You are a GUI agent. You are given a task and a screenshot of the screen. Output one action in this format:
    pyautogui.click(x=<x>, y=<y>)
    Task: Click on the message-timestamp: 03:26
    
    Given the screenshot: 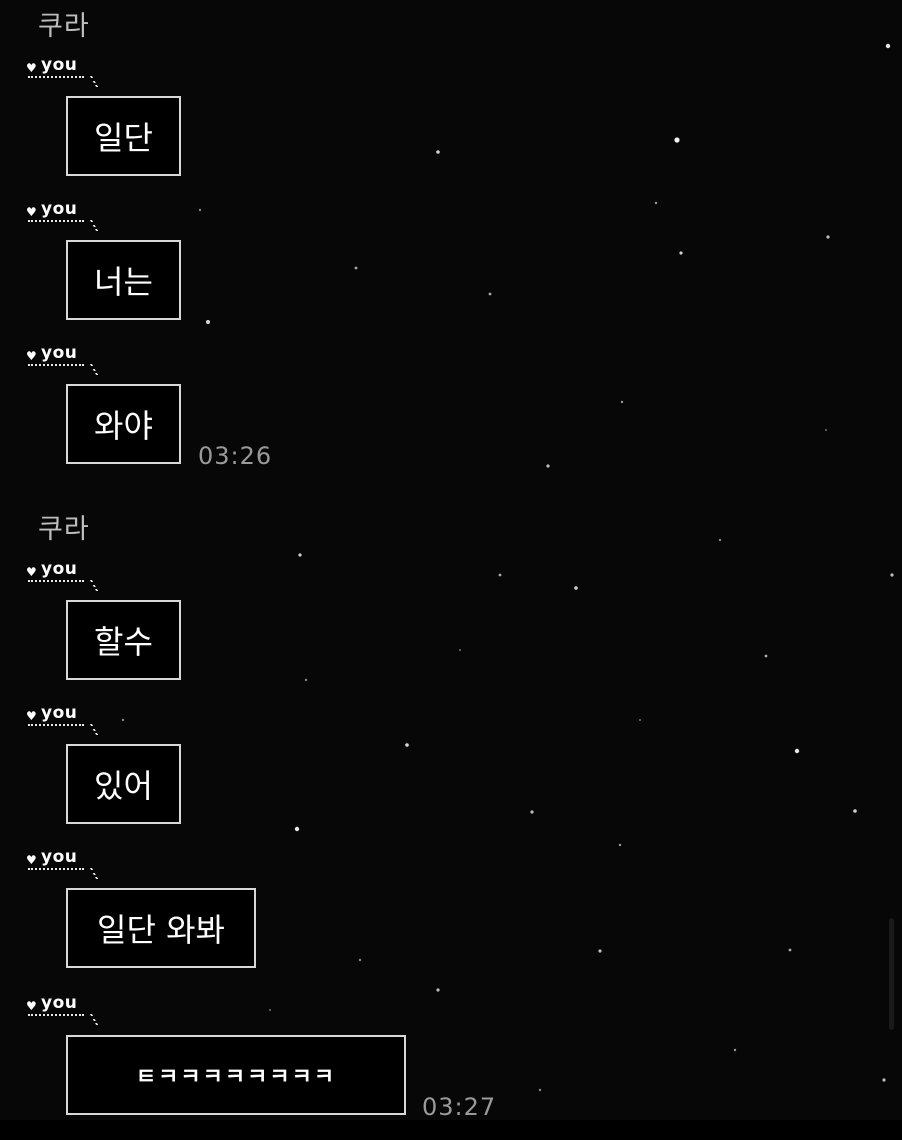 What is the action you would take?
    pyautogui.click(x=235, y=456)
    